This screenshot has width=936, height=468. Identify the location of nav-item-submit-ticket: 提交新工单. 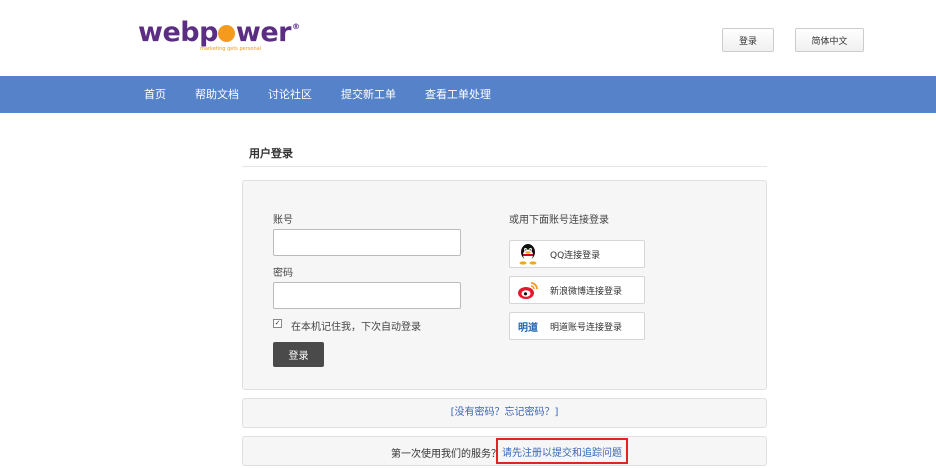
(368, 94).